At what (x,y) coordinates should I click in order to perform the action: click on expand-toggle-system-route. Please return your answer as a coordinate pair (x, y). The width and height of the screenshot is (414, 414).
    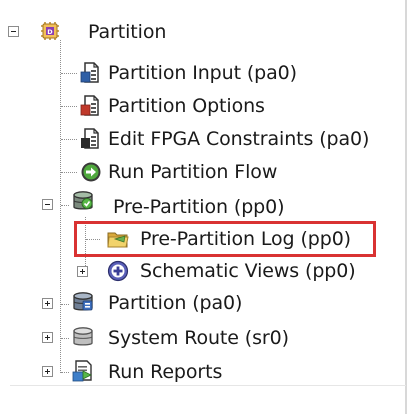
    Looking at the image, I should click on (47, 337).